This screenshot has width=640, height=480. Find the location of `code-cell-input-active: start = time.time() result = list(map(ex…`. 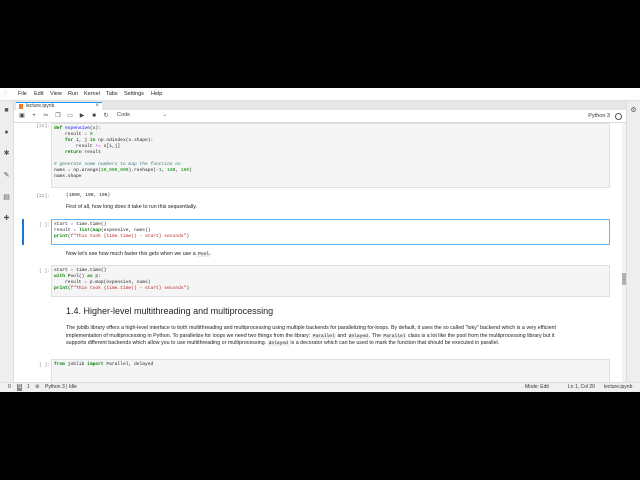

code-cell-input-active: start = time.time() result = list(map(ex… is located at coordinates (330, 232).